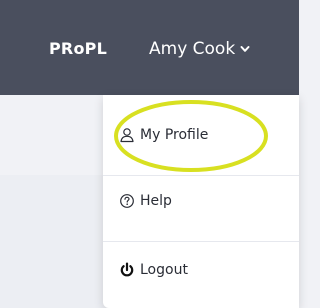 This screenshot has height=308, width=320. I want to click on user-name: Amy Cook, so click(192, 49).